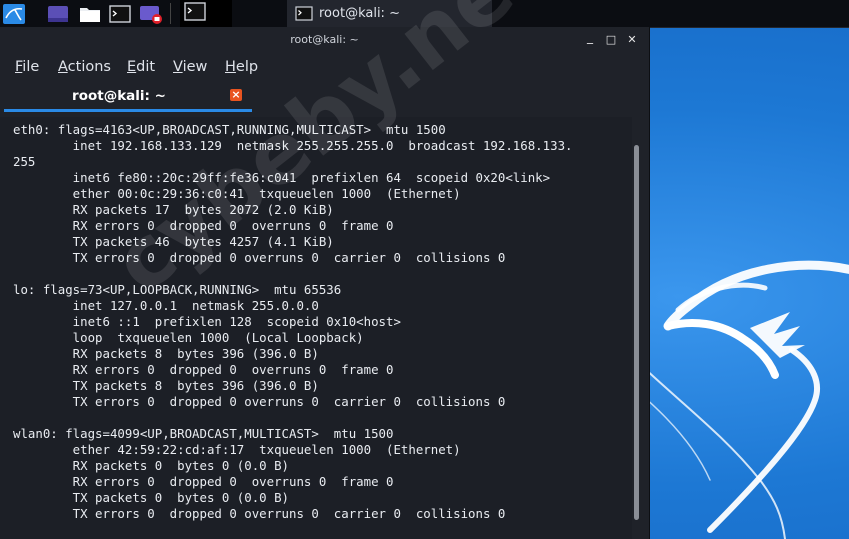 The image size is (849, 539). What do you see at coordinates (324, 97) in the screenshot?
I see `tab-bar: root@kali: ~ ×` at bounding box center [324, 97].